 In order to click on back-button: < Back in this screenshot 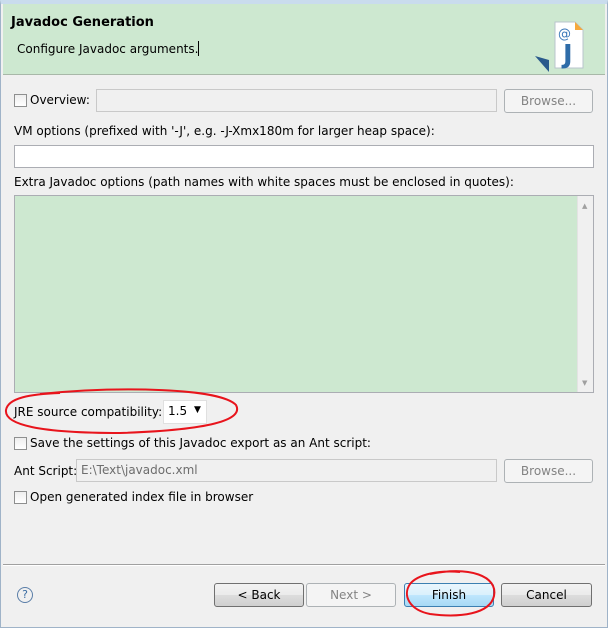, I will do `click(259, 595)`.